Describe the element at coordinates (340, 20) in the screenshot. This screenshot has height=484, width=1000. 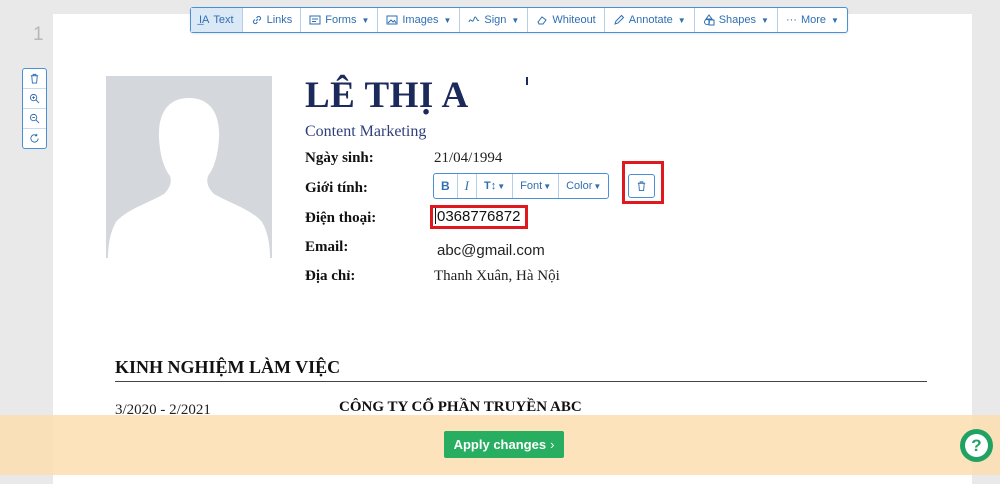
I see `forms-tool-button: Forms ▼` at that location.